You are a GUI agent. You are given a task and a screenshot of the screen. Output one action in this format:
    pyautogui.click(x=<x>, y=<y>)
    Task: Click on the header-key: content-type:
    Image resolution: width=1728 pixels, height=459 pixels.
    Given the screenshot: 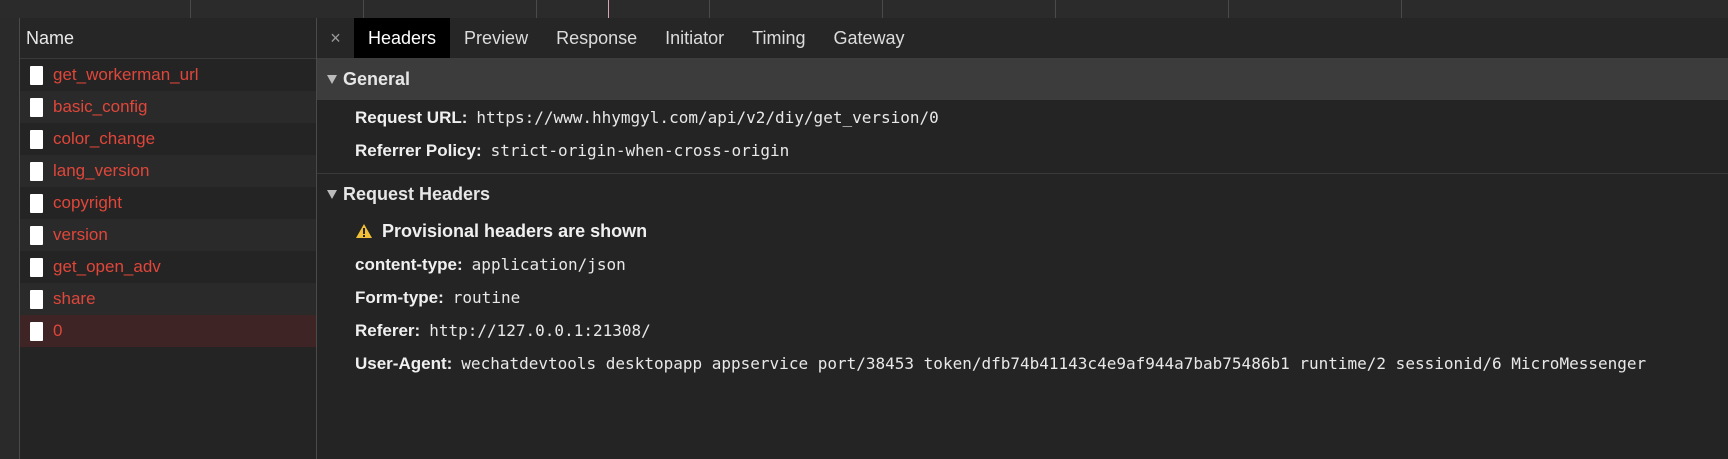 What is the action you would take?
    pyautogui.click(x=409, y=264)
    